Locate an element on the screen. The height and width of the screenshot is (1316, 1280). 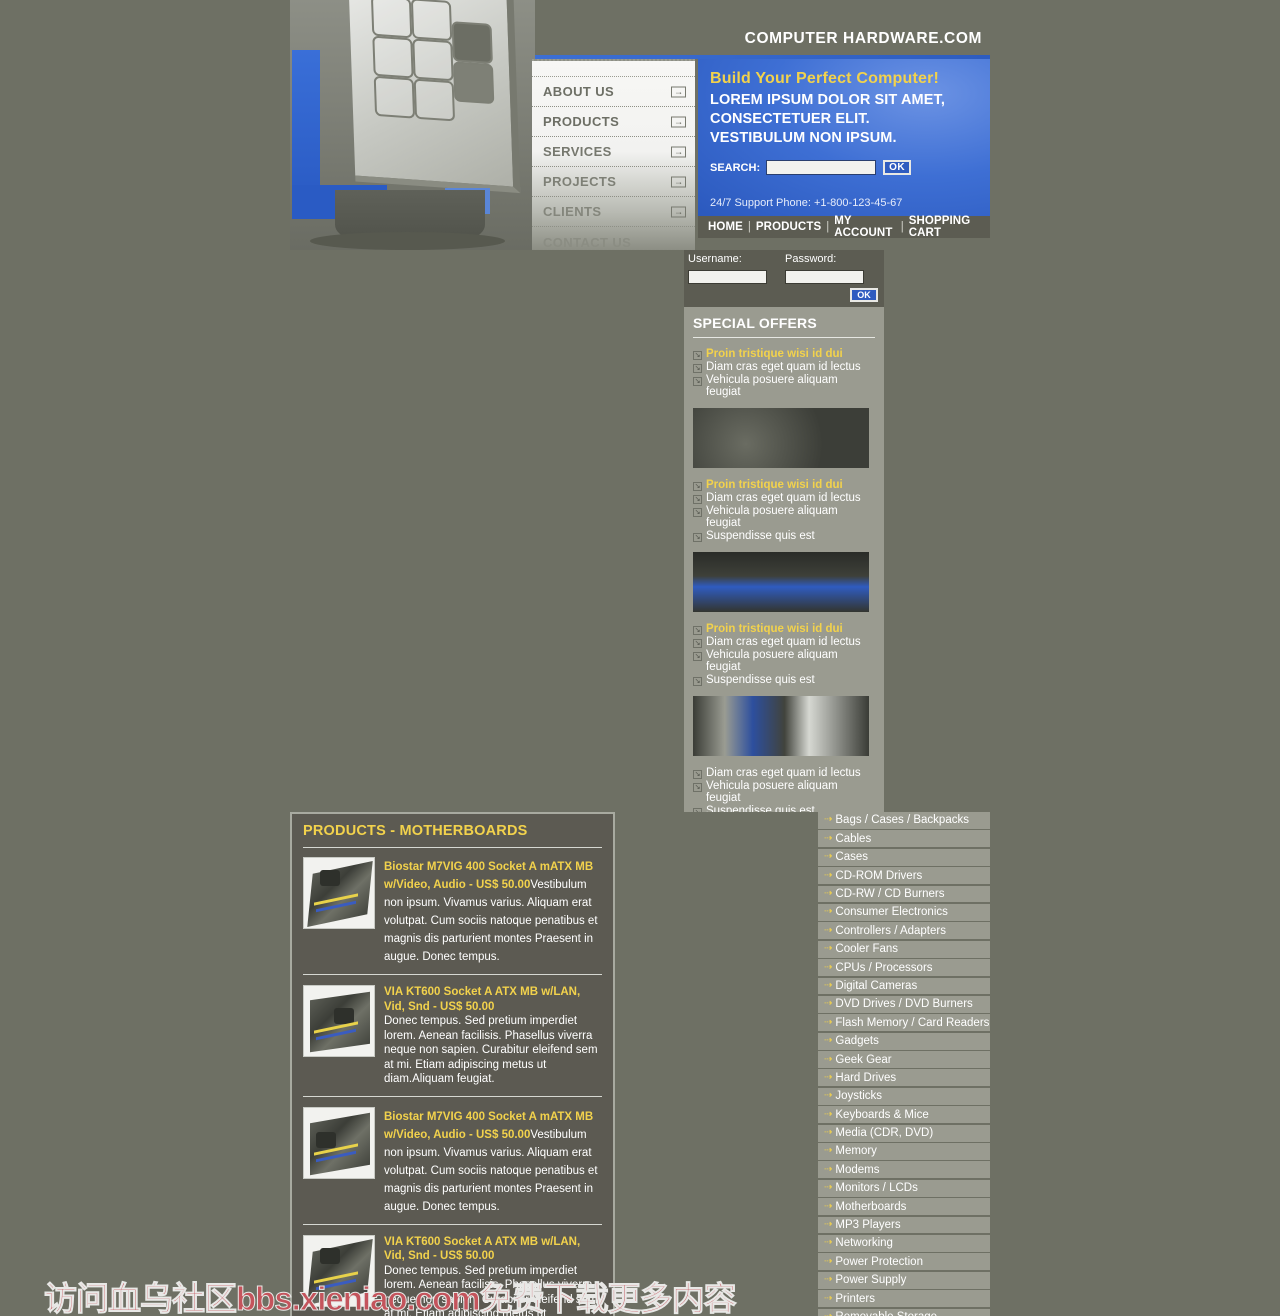
category-label: Cooler Fans is located at coordinates (867, 949).